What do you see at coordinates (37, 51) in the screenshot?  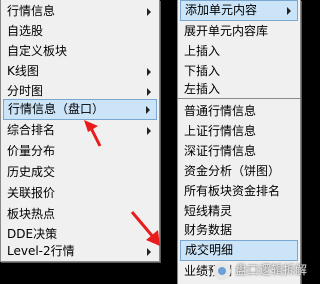 I see `menu-item-label: 自定义板块` at bounding box center [37, 51].